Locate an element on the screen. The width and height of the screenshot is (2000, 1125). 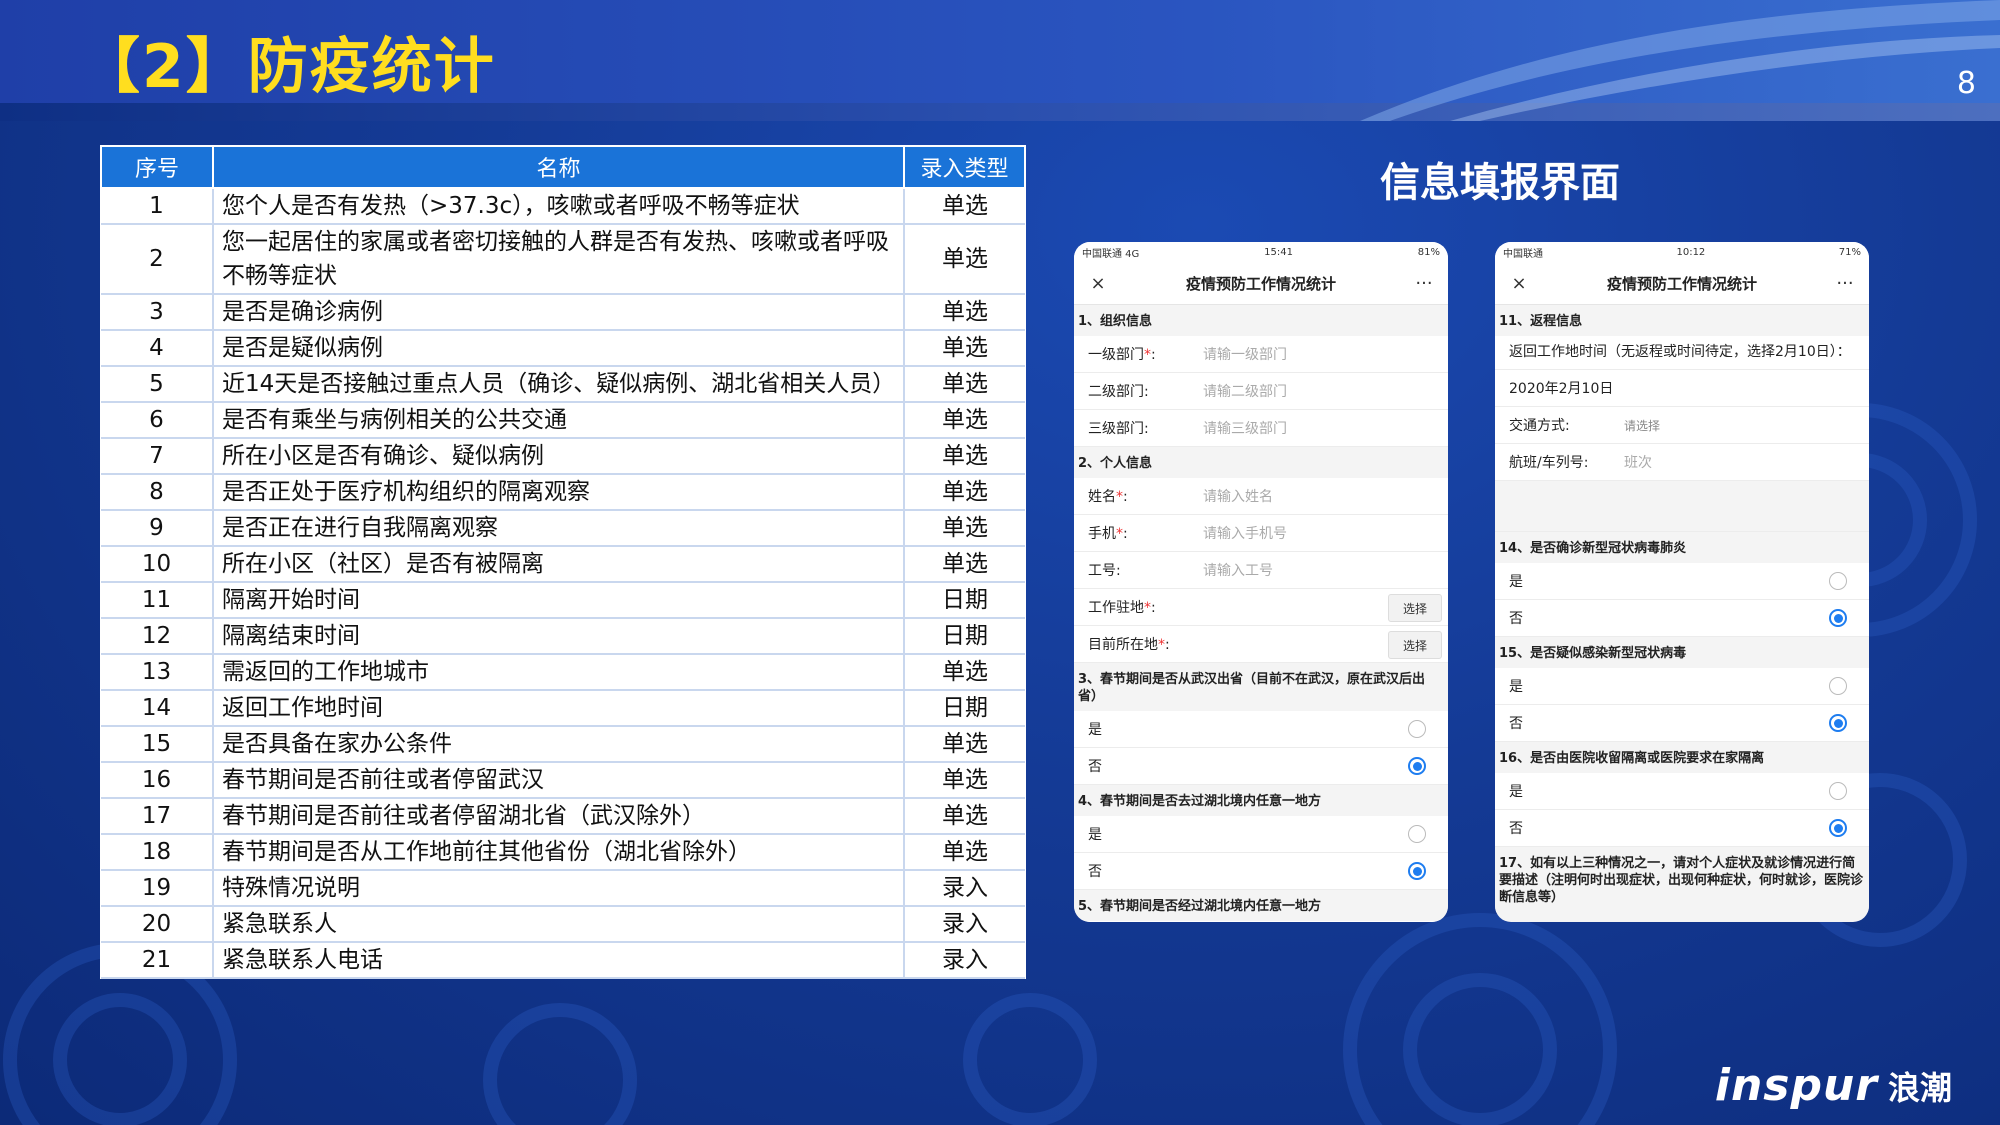
q15-option-yes: 是 is located at coordinates (1682, 686).